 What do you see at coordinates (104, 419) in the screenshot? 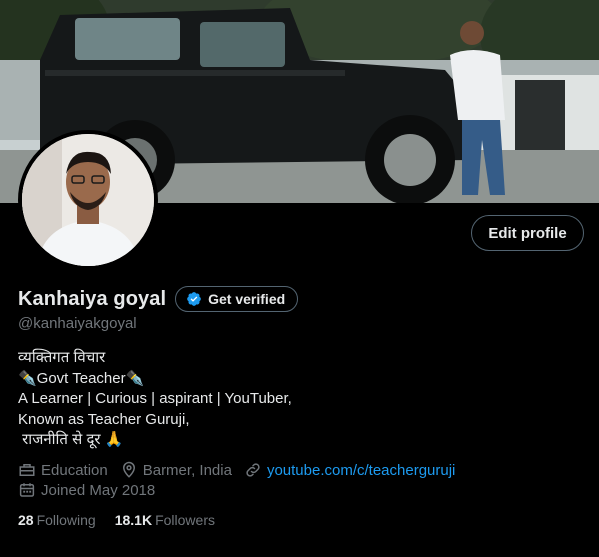
I see `bio-line: Known as Teacher Guruji,` at bounding box center [104, 419].